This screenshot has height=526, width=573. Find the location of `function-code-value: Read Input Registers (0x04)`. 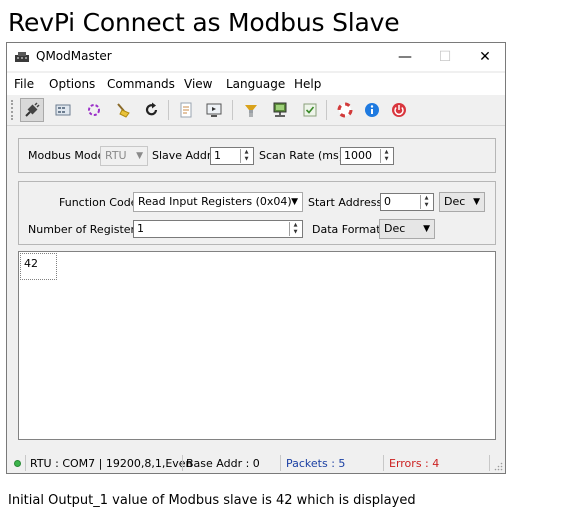

function-code-value: Read Input Registers (0x04) is located at coordinates (215, 201).